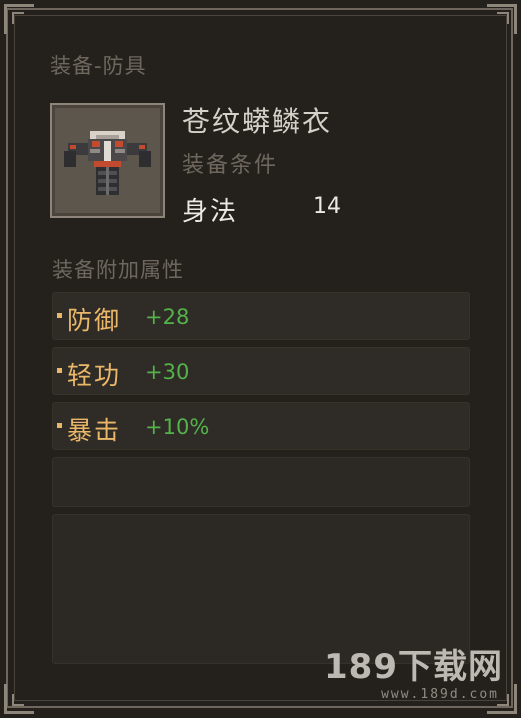 The height and width of the screenshot is (718, 521). I want to click on attribute-value: +28, so click(167, 317).